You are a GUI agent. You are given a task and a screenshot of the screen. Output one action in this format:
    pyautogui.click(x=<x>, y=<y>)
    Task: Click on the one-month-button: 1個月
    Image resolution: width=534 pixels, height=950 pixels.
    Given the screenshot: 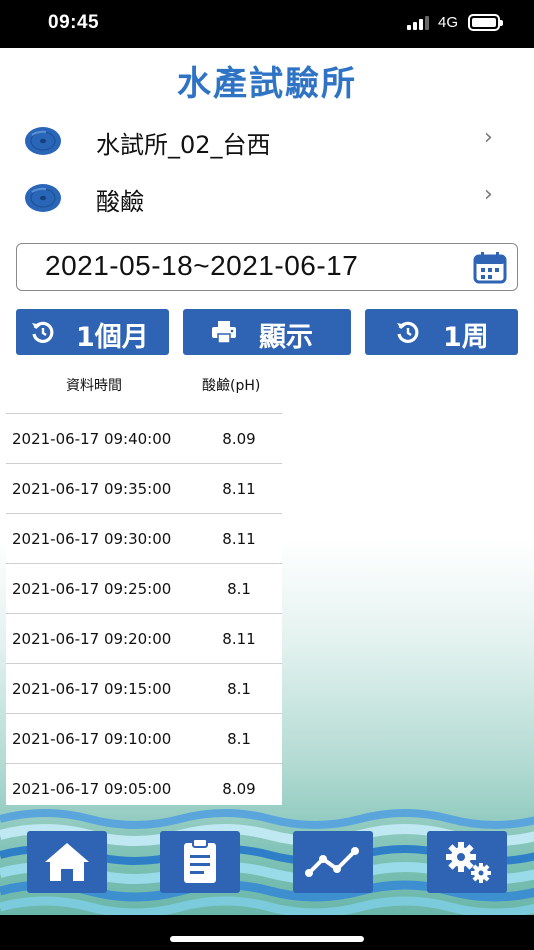 What is the action you would take?
    pyautogui.click(x=92, y=332)
    